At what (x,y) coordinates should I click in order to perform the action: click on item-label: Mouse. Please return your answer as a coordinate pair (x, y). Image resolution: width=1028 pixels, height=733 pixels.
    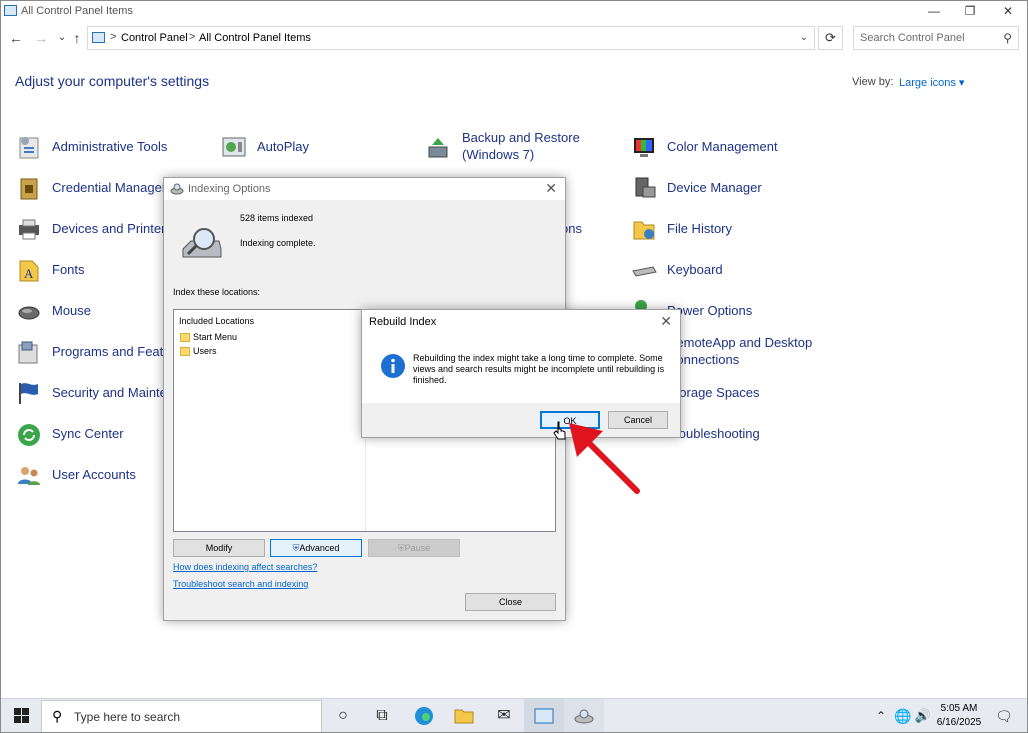
    Looking at the image, I should click on (72, 310).